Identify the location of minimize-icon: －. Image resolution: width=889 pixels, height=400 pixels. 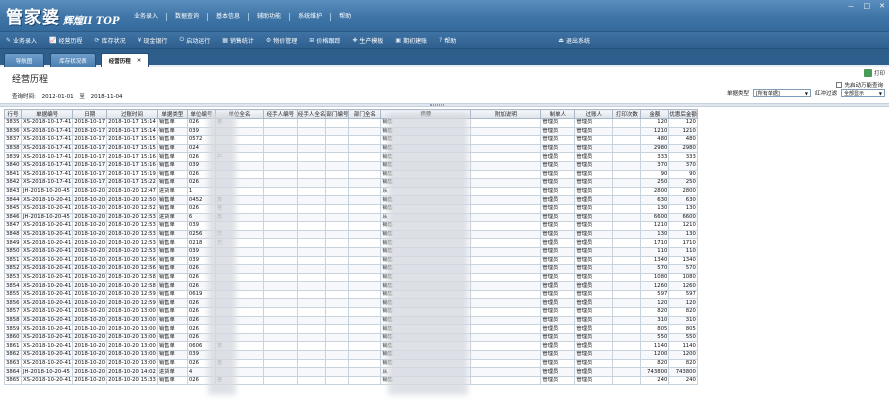
(851, 7).